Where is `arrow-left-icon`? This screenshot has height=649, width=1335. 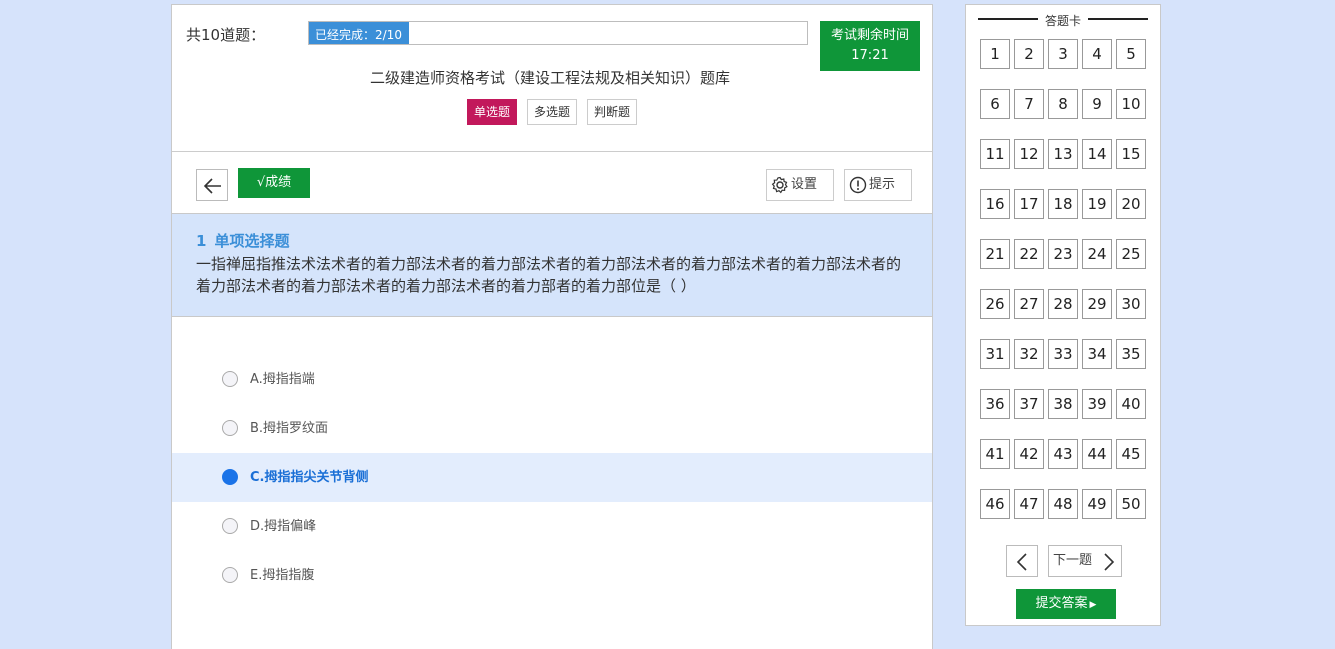 arrow-left-icon is located at coordinates (212, 186).